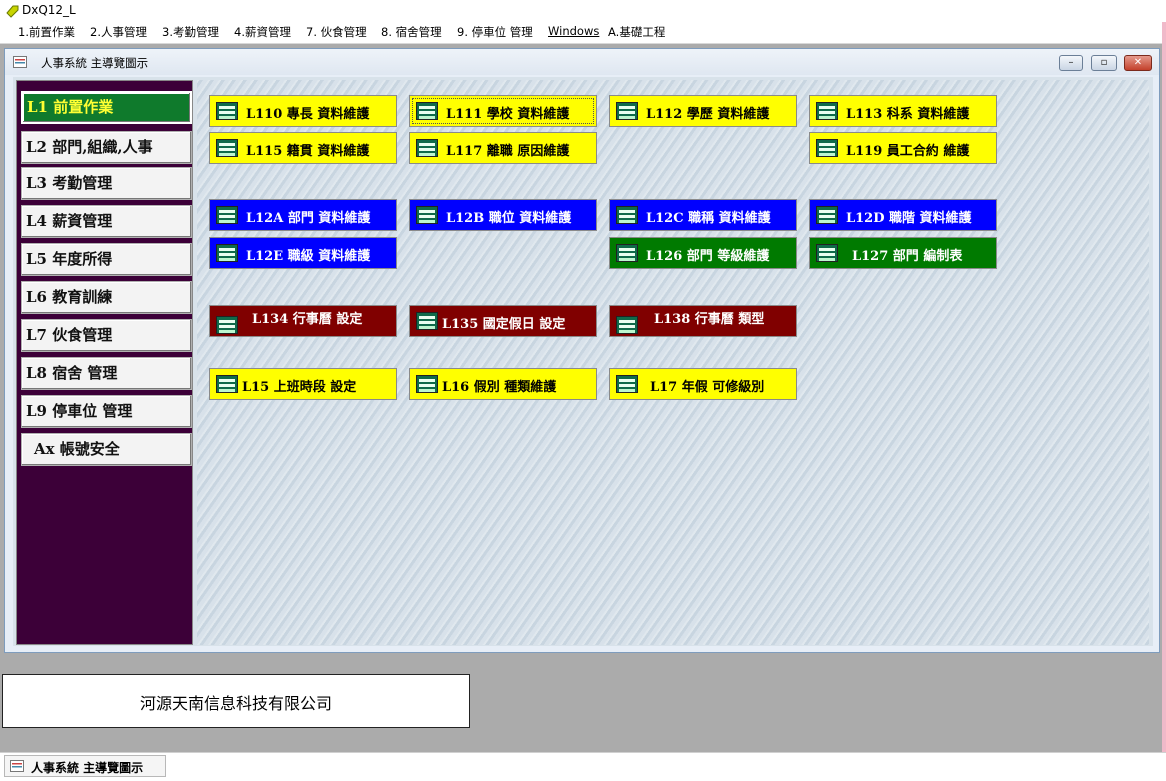  Describe the element at coordinates (299, 387) in the screenshot. I see `tile-label: L15 上班時段 設定` at that location.